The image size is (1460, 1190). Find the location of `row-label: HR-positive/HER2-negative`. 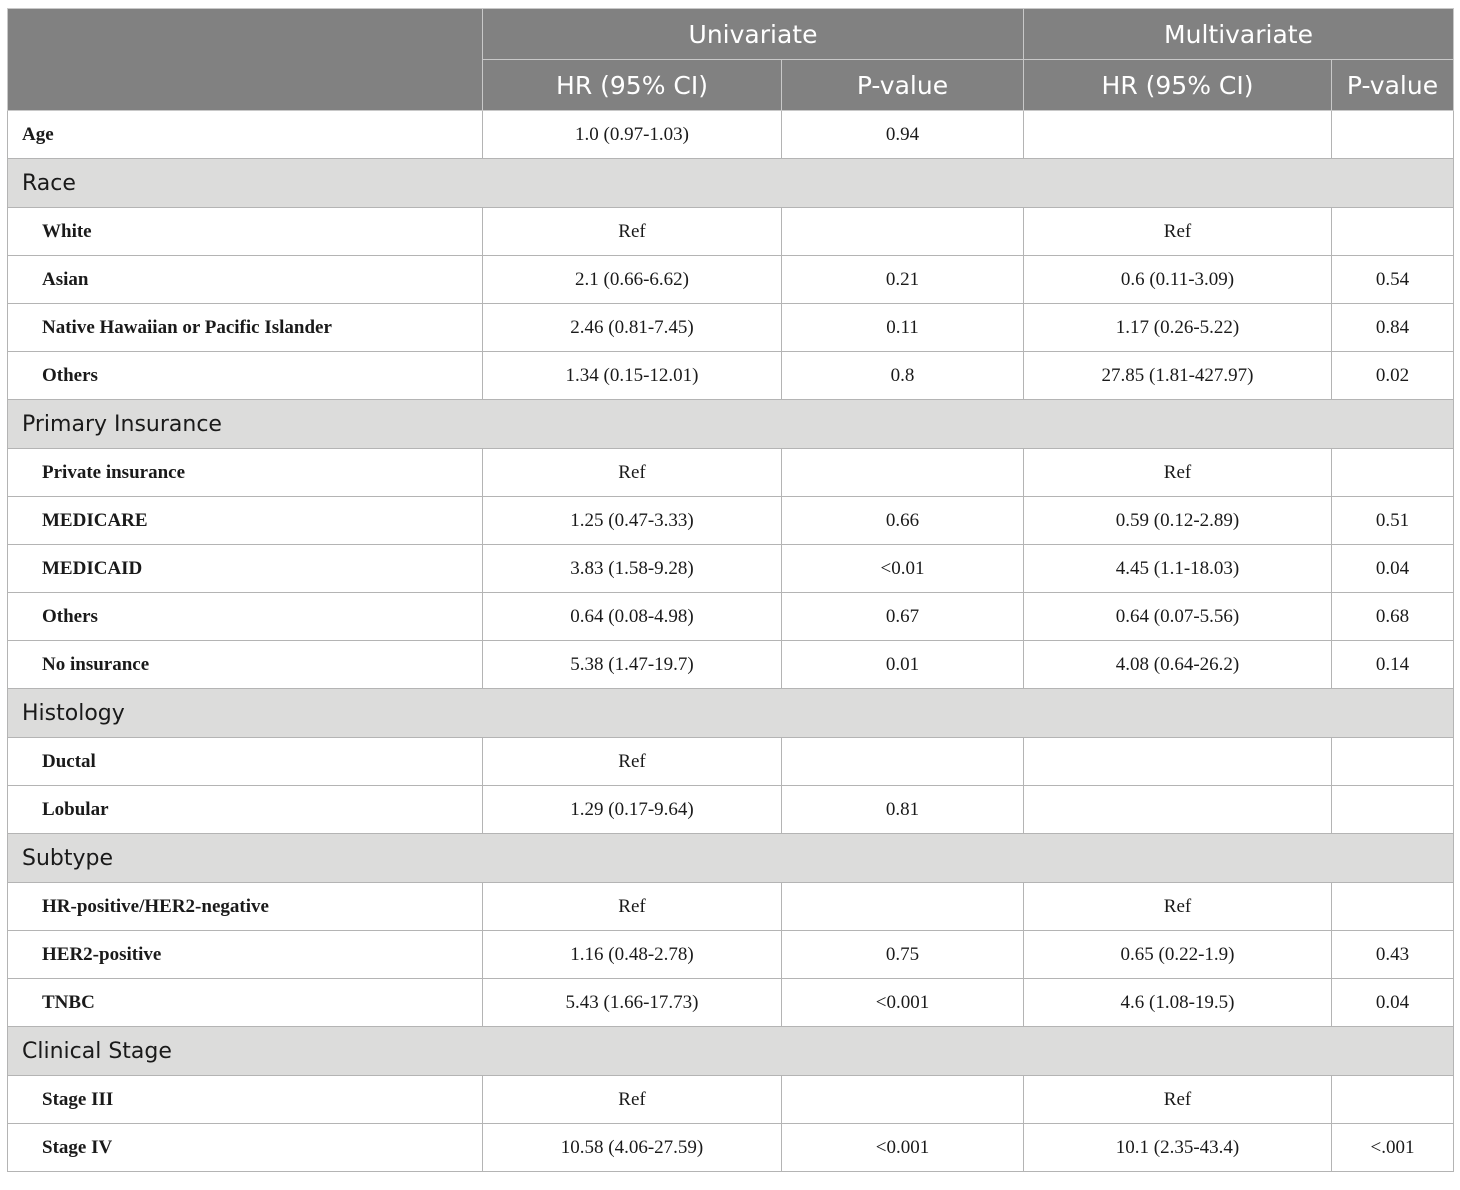

row-label: HR-positive/HER2-negative is located at coordinates (245, 906).